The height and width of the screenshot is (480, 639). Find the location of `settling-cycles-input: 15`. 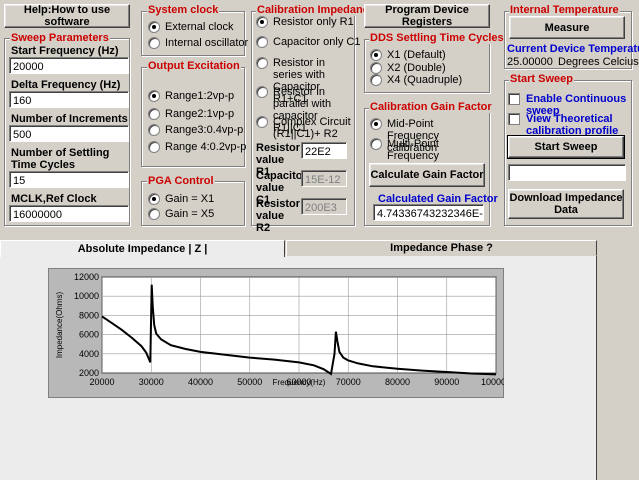

settling-cycles-input: 15 is located at coordinates (69, 179).